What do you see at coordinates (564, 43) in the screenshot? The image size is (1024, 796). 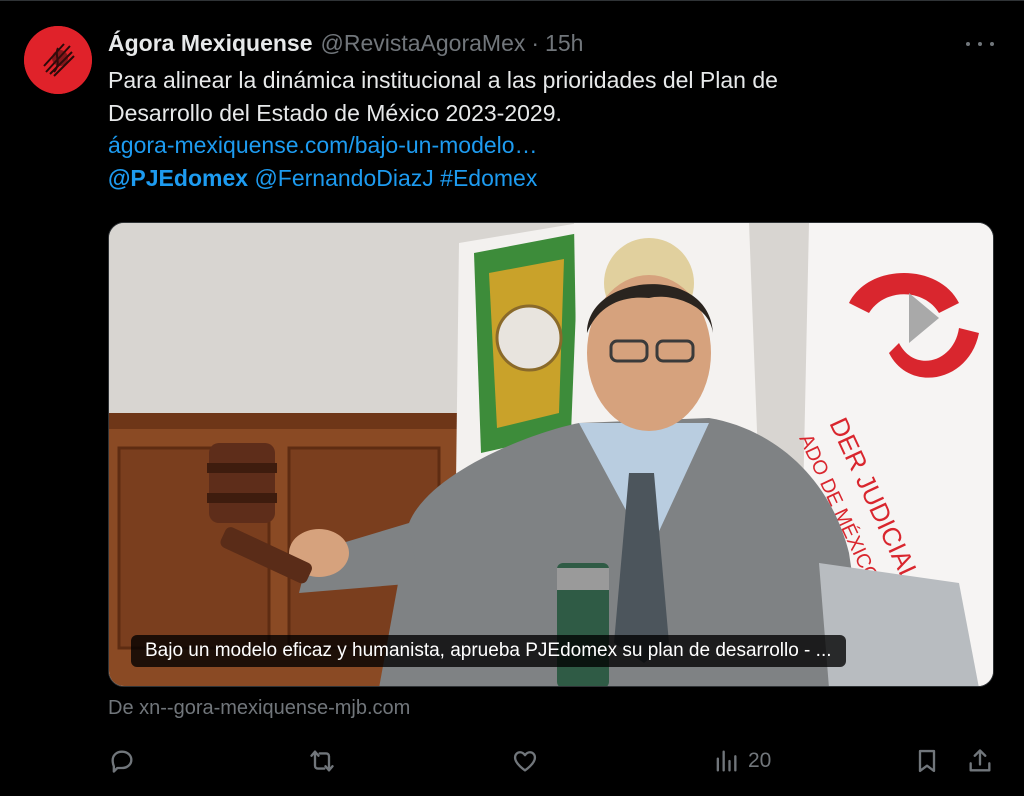 I see `tweet-time: 15h` at bounding box center [564, 43].